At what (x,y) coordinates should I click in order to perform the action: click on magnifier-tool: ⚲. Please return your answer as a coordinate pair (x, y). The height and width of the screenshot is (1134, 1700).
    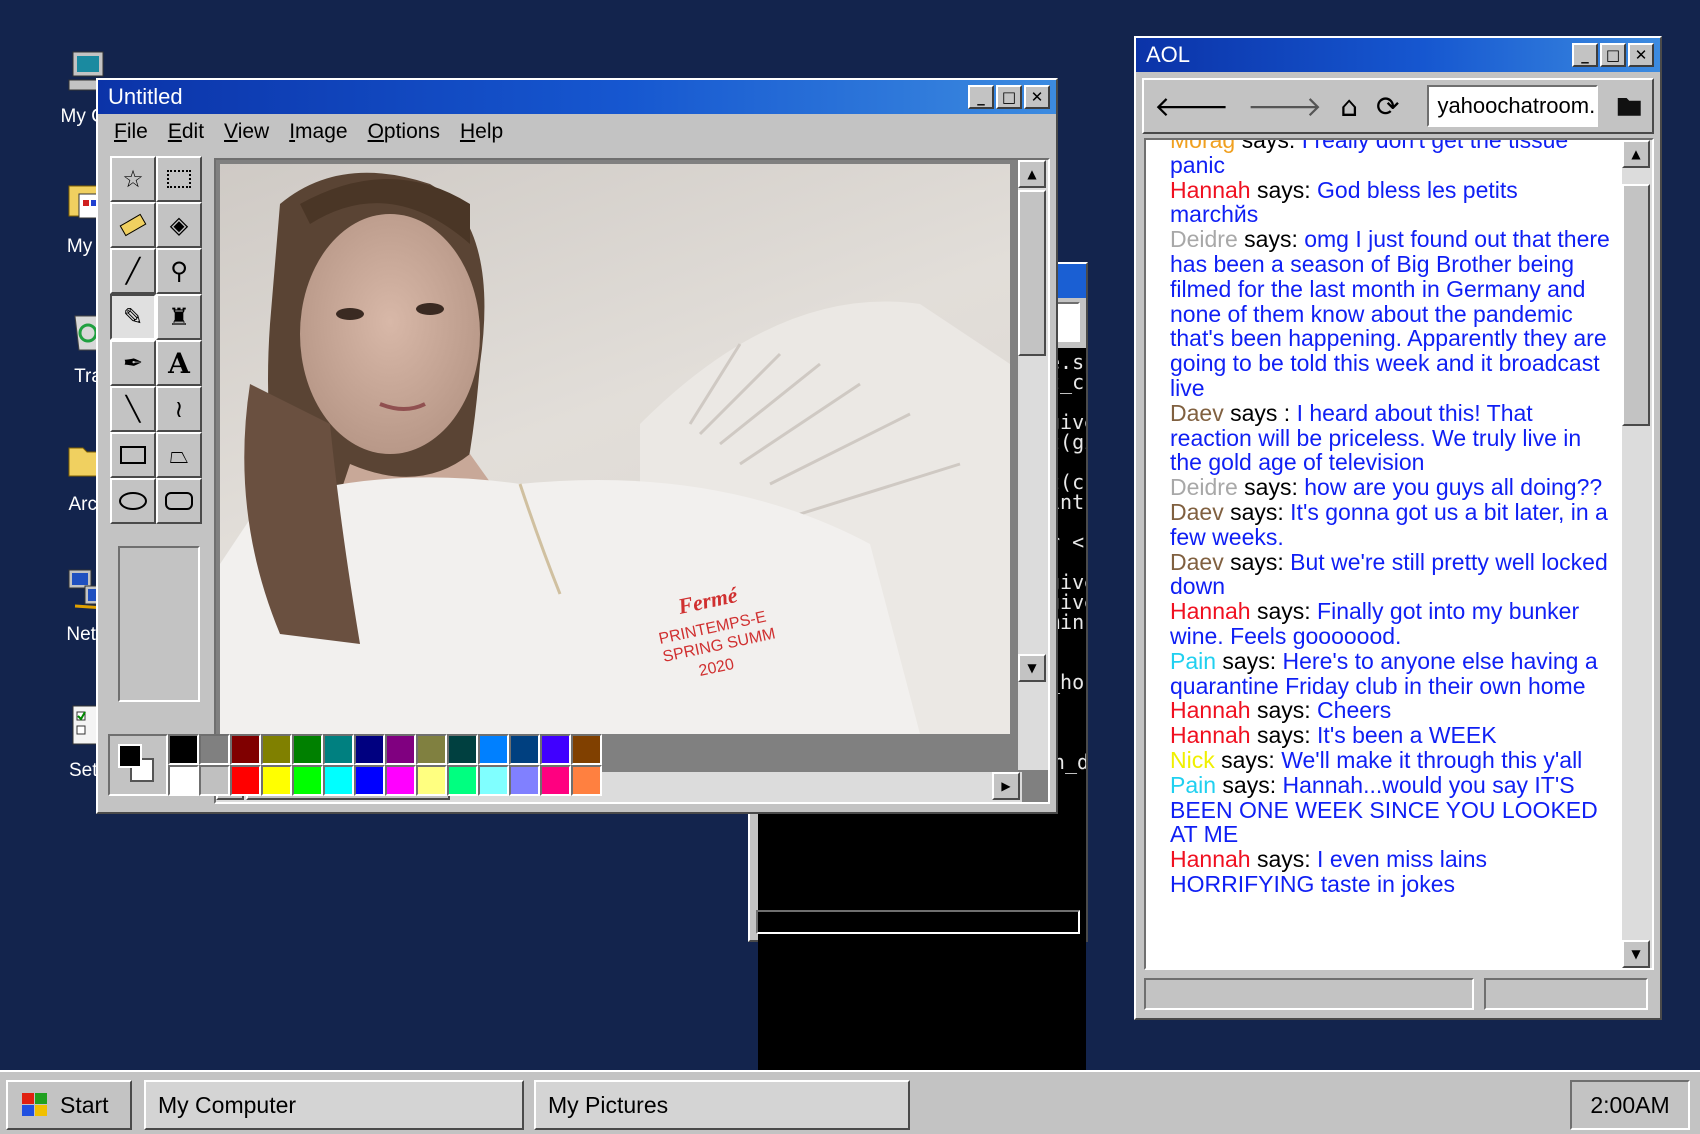
    Looking at the image, I should click on (179, 271).